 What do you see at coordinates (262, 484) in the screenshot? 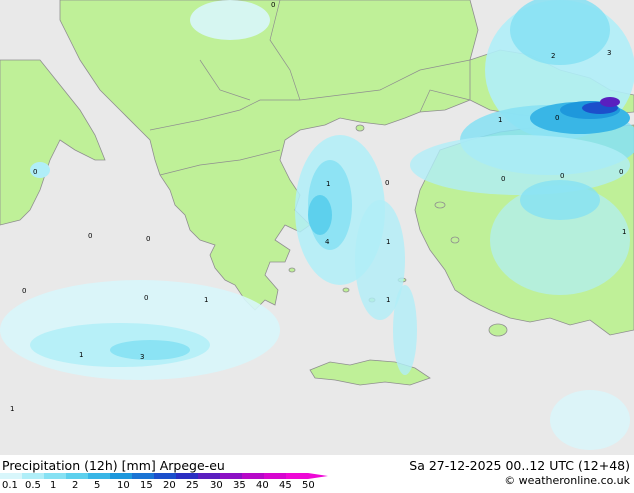
I see `legend-label: 40` at bounding box center [262, 484].